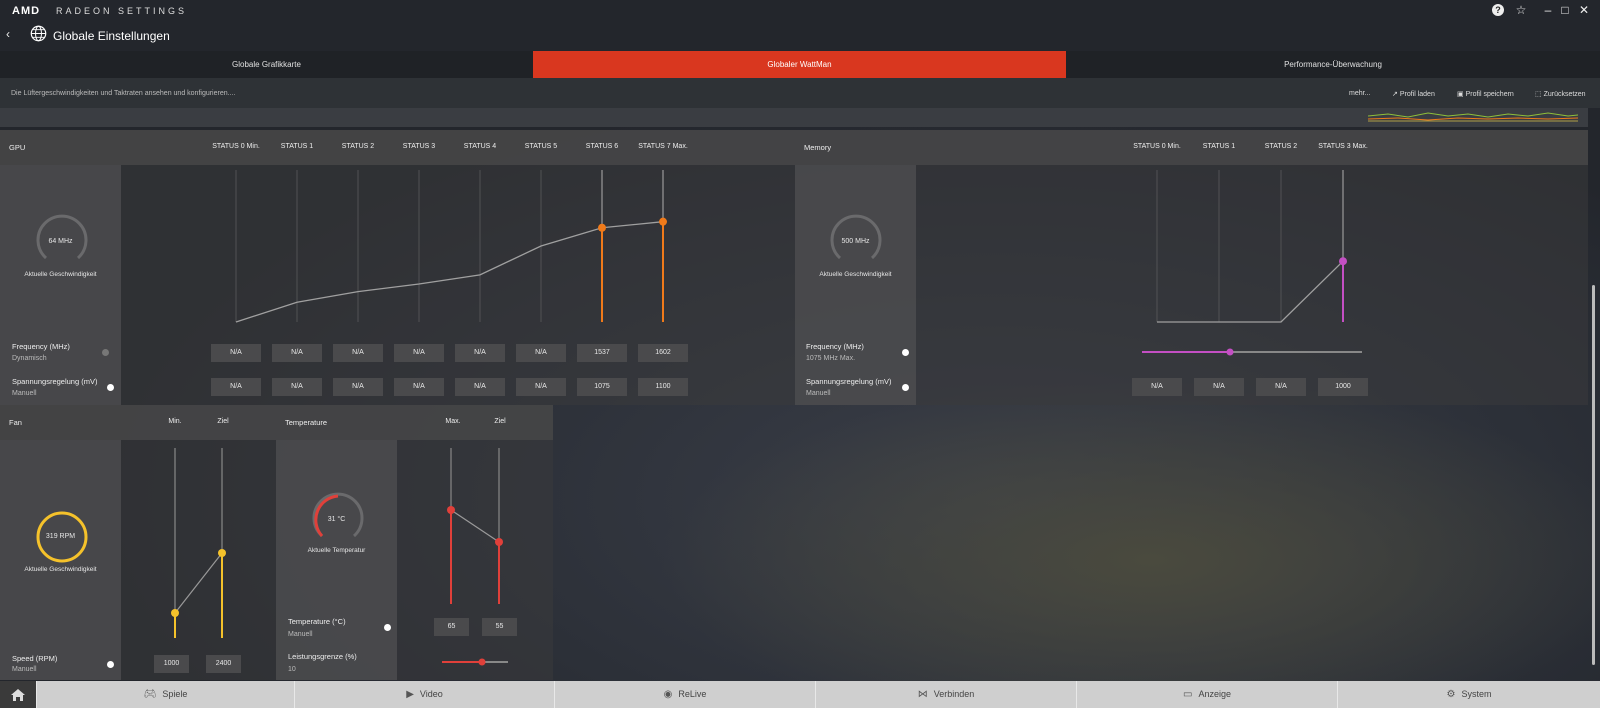 The width and height of the screenshot is (1600, 708). I want to click on maximize-icon: □, so click(1565, 11).